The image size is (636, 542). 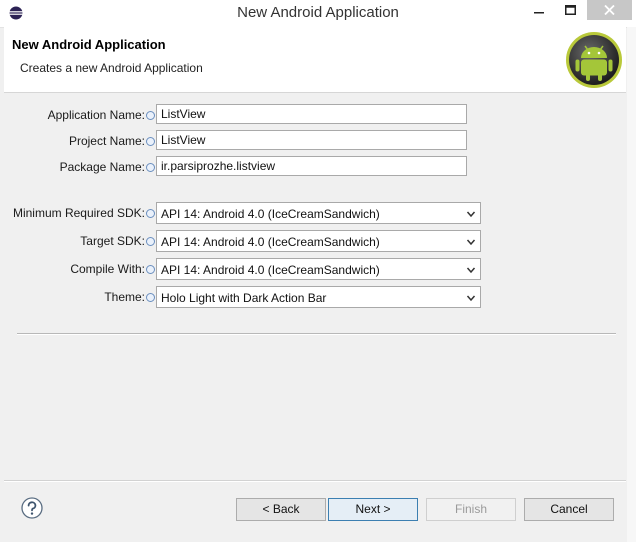 What do you see at coordinates (594, 60) in the screenshot?
I see `android-logo-icon` at bounding box center [594, 60].